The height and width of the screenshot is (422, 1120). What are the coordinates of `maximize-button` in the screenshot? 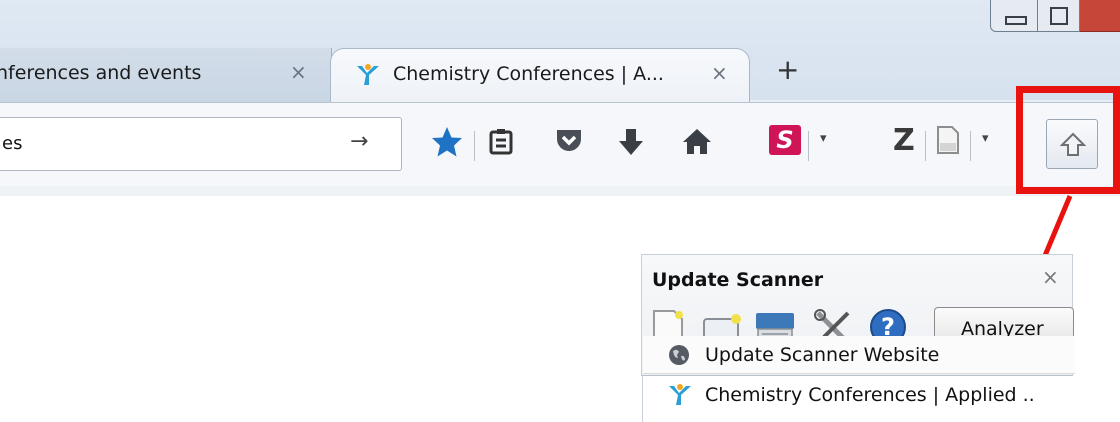 It's located at (1059, 16).